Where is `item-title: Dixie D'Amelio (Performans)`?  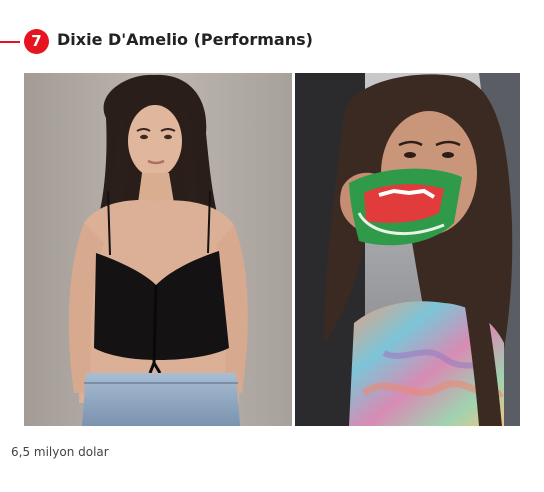 item-title: Dixie D'Amelio (Performans) is located at coordinates (185, 39).